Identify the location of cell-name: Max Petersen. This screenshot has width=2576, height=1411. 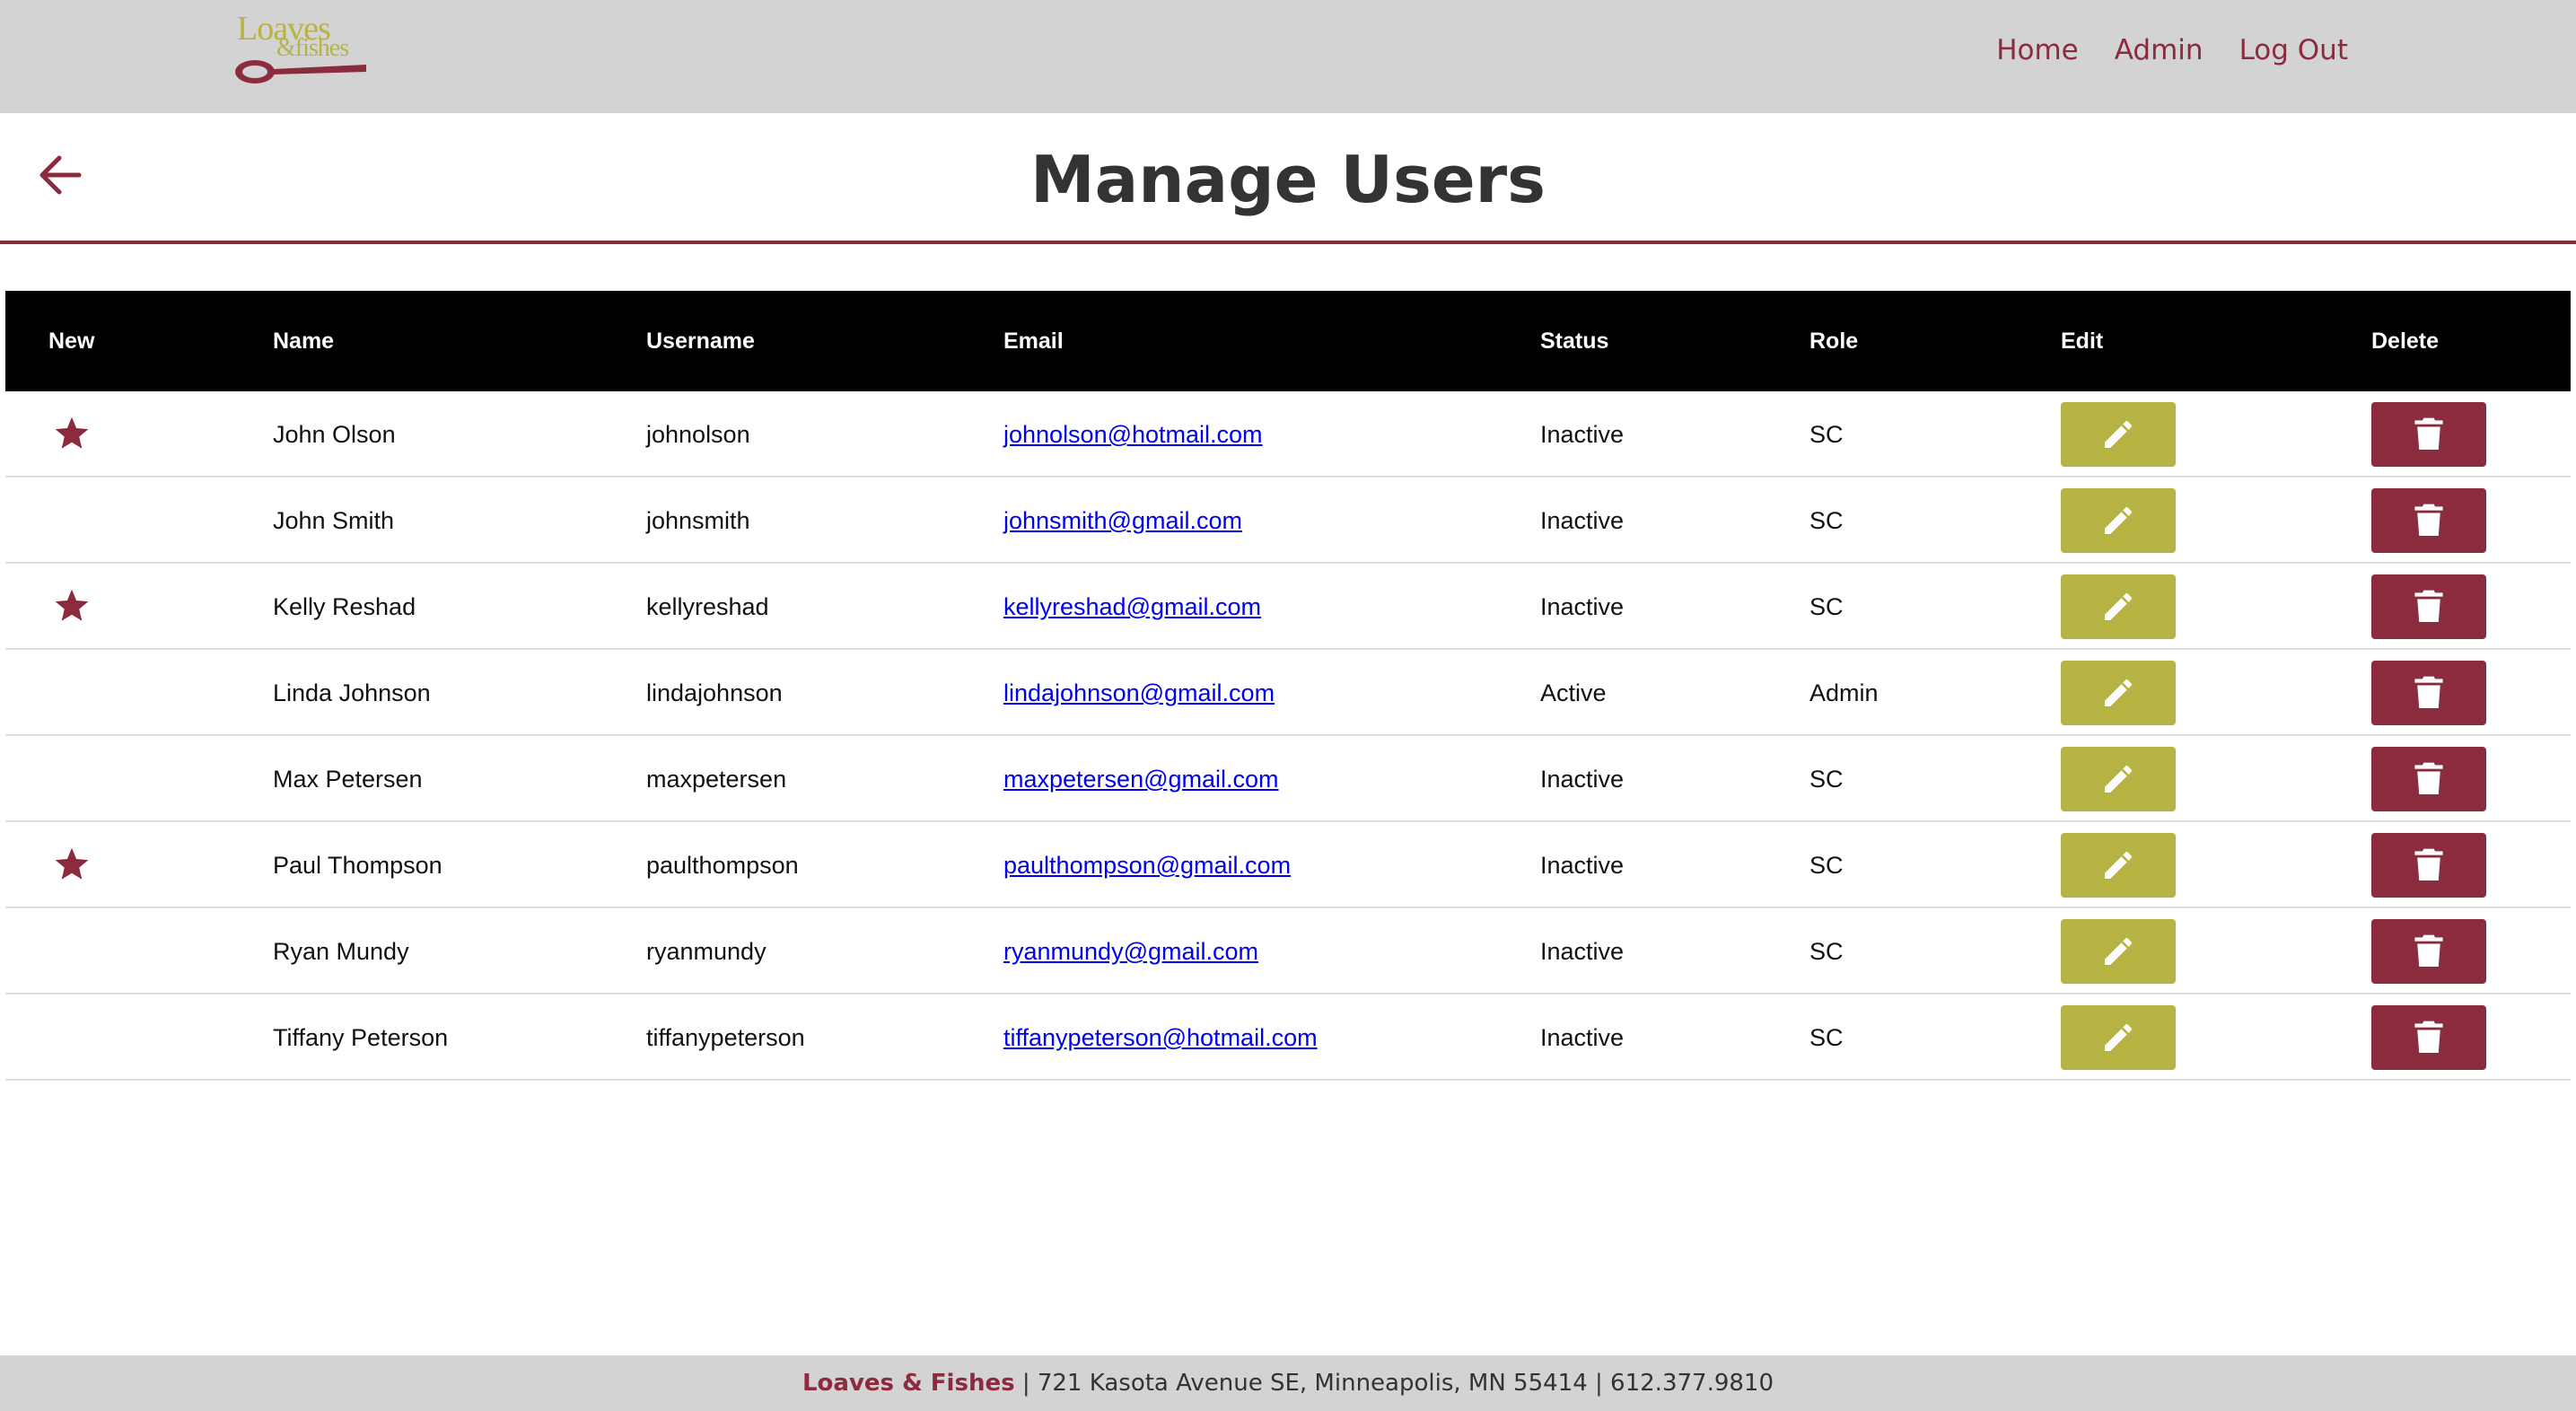
(348, 780).